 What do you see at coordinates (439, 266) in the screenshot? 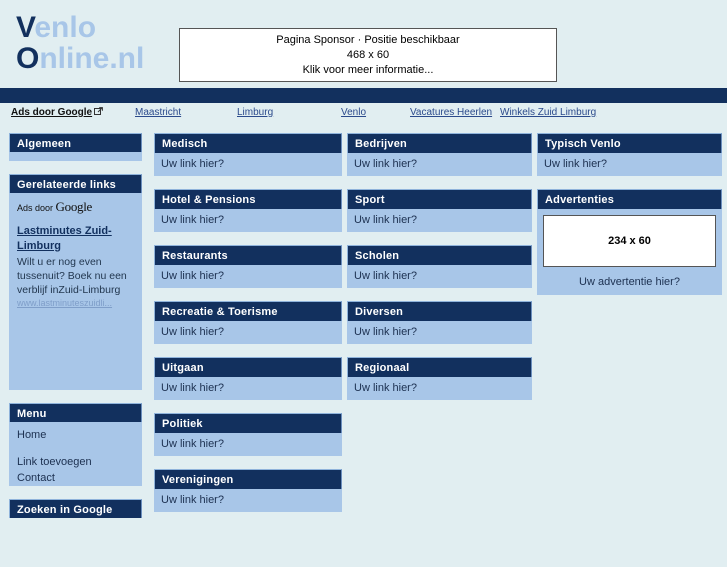
I see `category-panel-scholen: Scholen Uw link hier?` at bounding box center [439, 266].